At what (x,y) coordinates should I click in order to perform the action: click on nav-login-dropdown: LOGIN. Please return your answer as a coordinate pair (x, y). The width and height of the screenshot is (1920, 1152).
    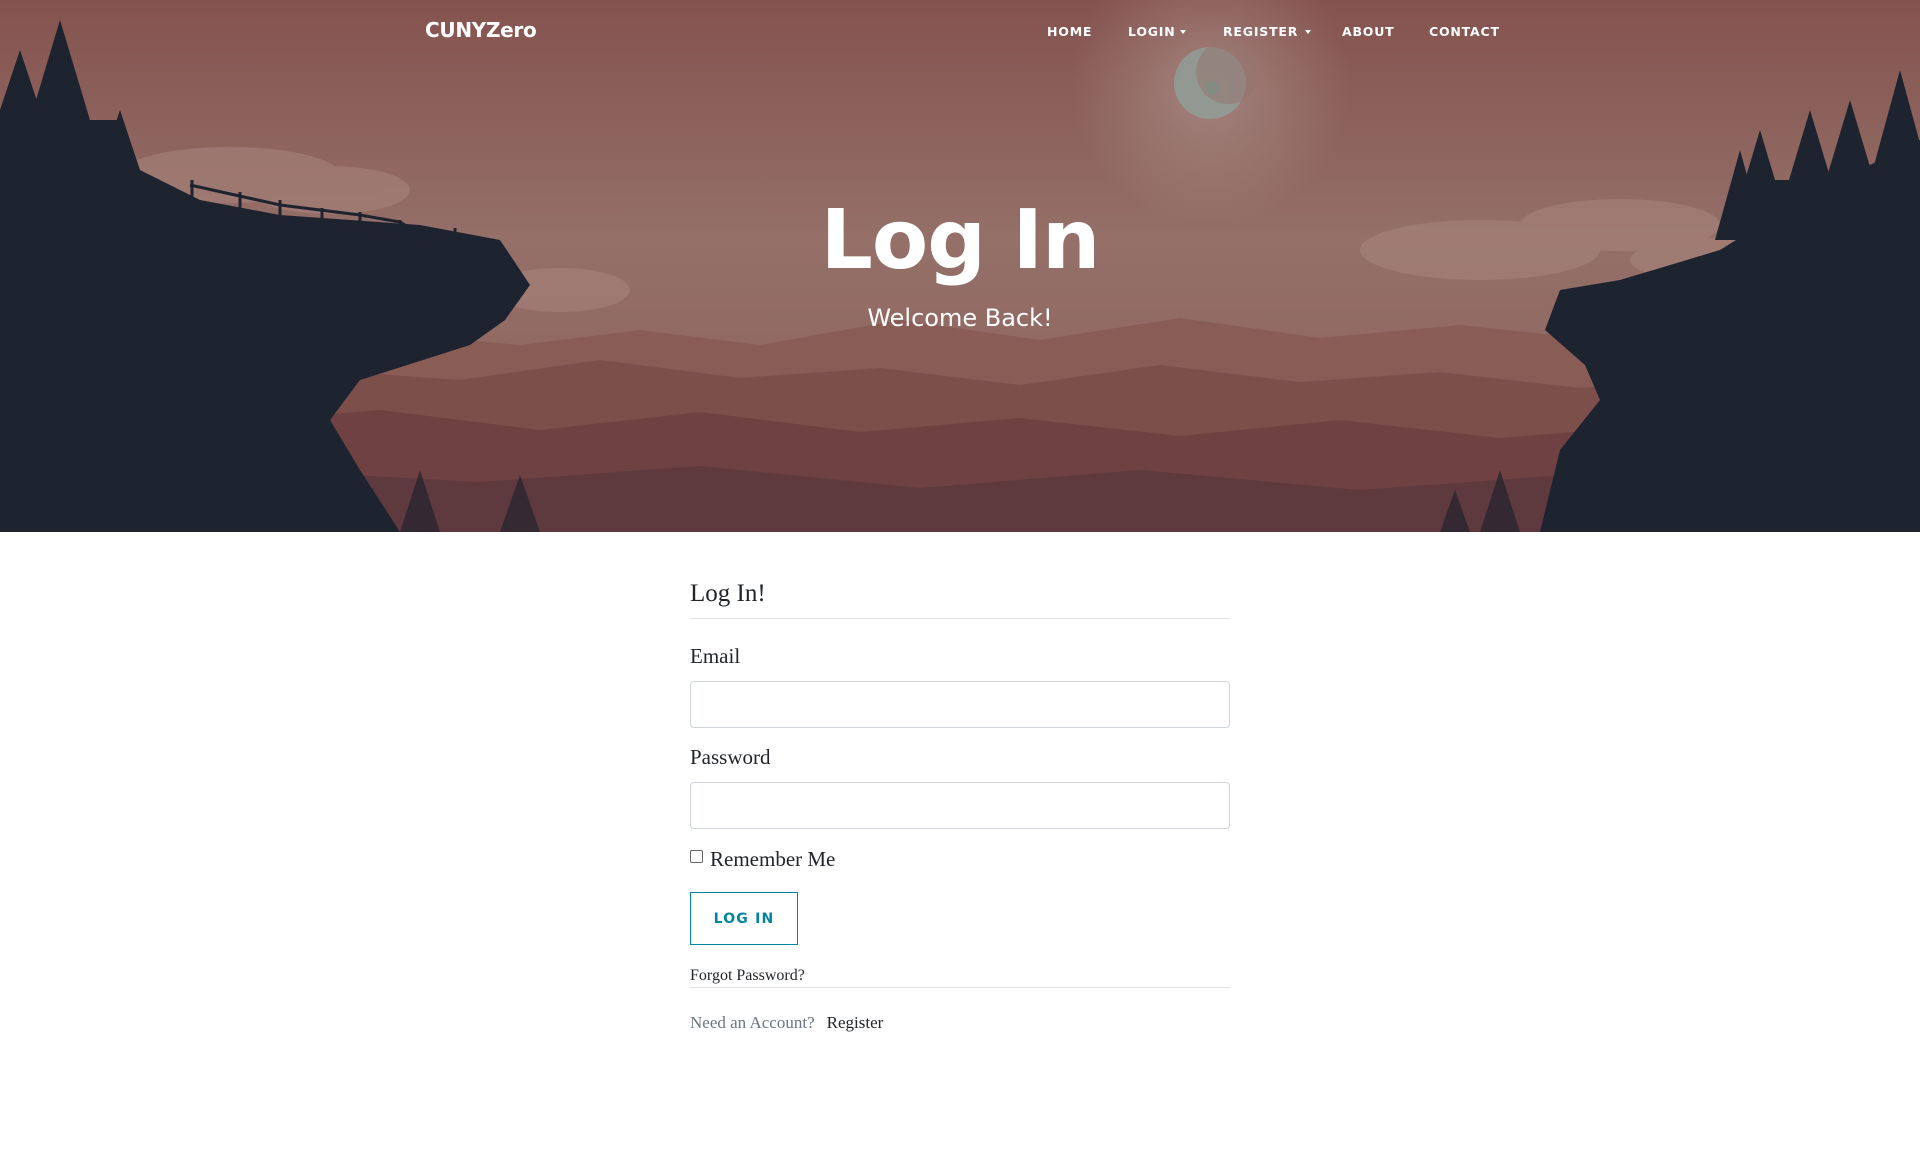
    Looking at the image, I should click on (1157, 31).